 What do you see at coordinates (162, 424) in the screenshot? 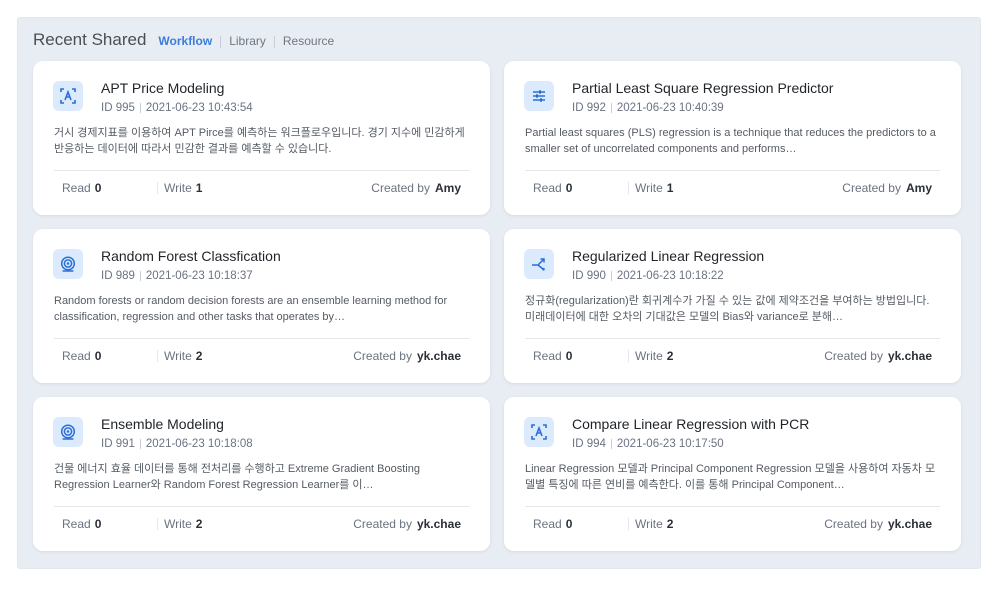
I see `card-title: Ensemble Modeling` at bounding box center [162, 424].